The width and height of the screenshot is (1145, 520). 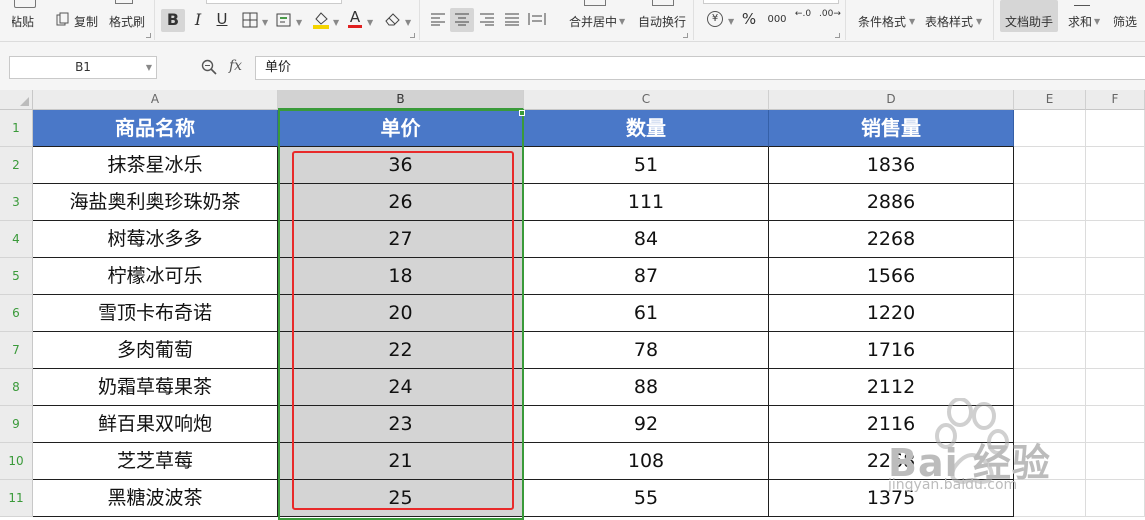 I want to click on column-header-b: B, so click(x=401, y=100).